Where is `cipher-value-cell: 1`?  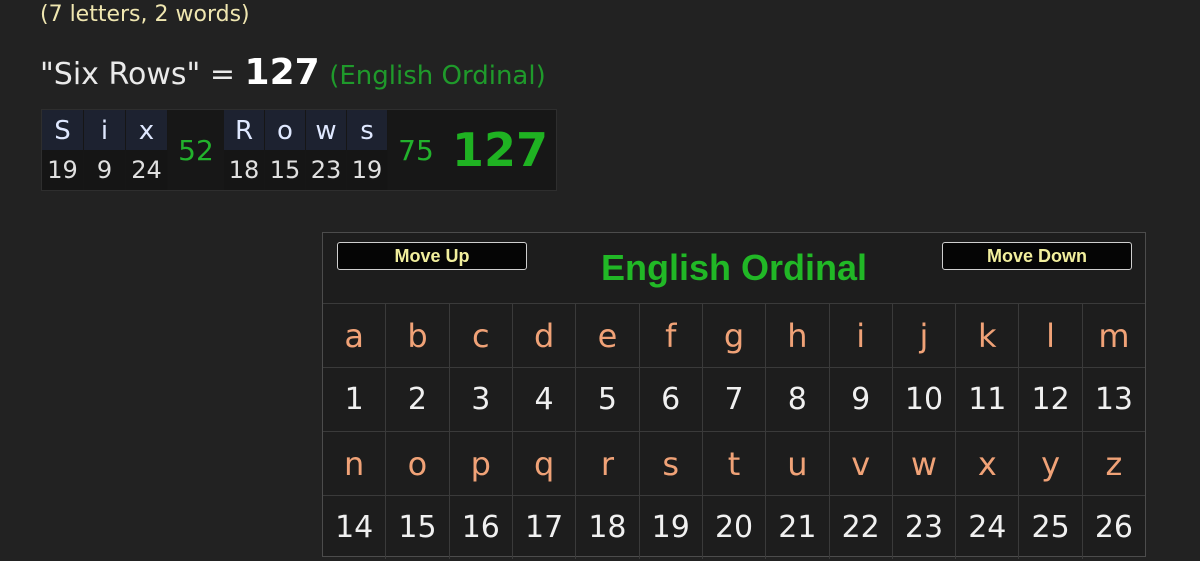 cipher-value-cell: 1 is located at coordinates (355, 399).